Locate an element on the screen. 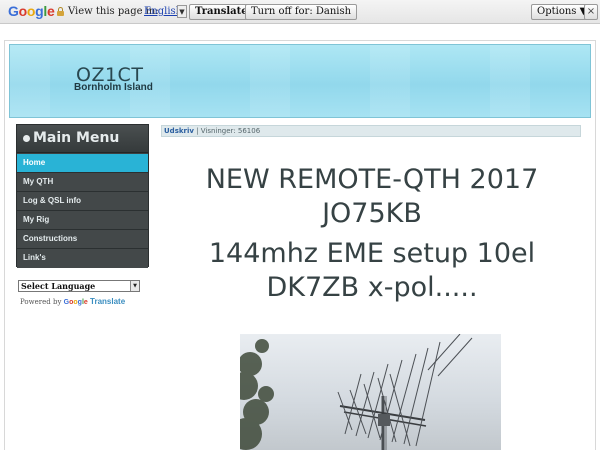  powered-by-label: Powered by is located at coordinates (41, 302).